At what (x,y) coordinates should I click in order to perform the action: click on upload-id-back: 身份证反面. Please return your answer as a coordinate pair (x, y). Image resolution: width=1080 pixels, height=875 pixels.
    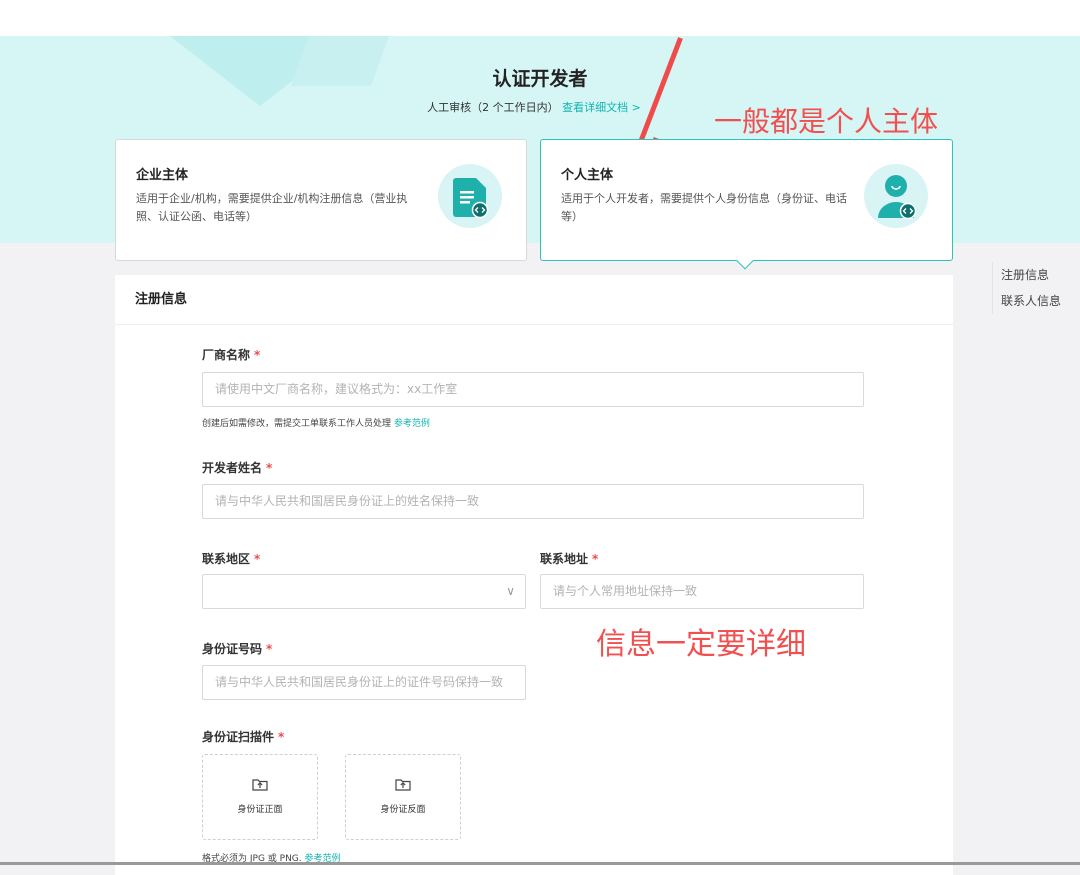
    Looking at the image, I should click on (403, 797).